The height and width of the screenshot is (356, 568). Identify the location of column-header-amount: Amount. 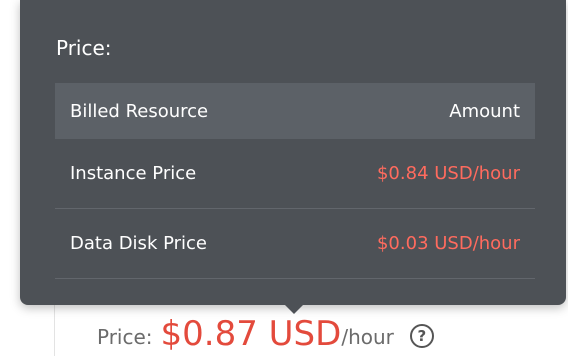
(484, 111).